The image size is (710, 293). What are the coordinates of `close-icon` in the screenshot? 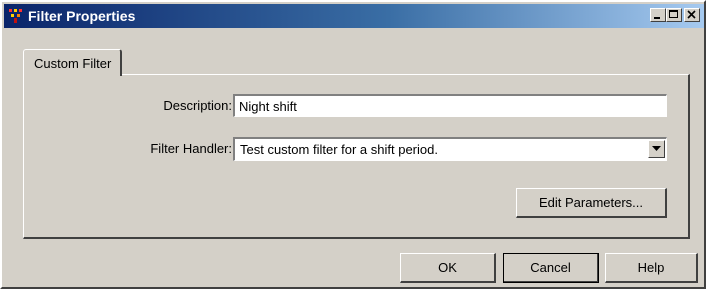 It's located at (691, 14).